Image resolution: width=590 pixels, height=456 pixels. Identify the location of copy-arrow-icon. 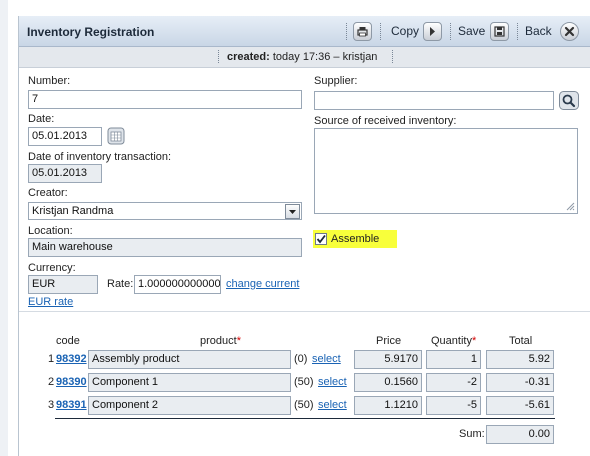
(432, 31).